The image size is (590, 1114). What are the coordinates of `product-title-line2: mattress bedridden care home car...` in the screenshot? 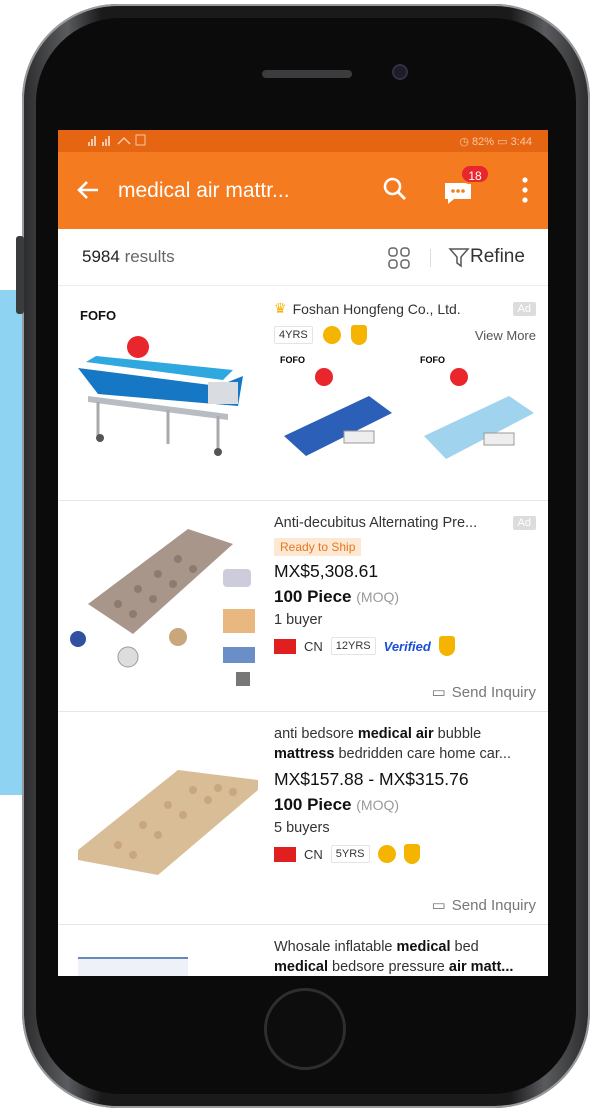 It's located at (405, 754).